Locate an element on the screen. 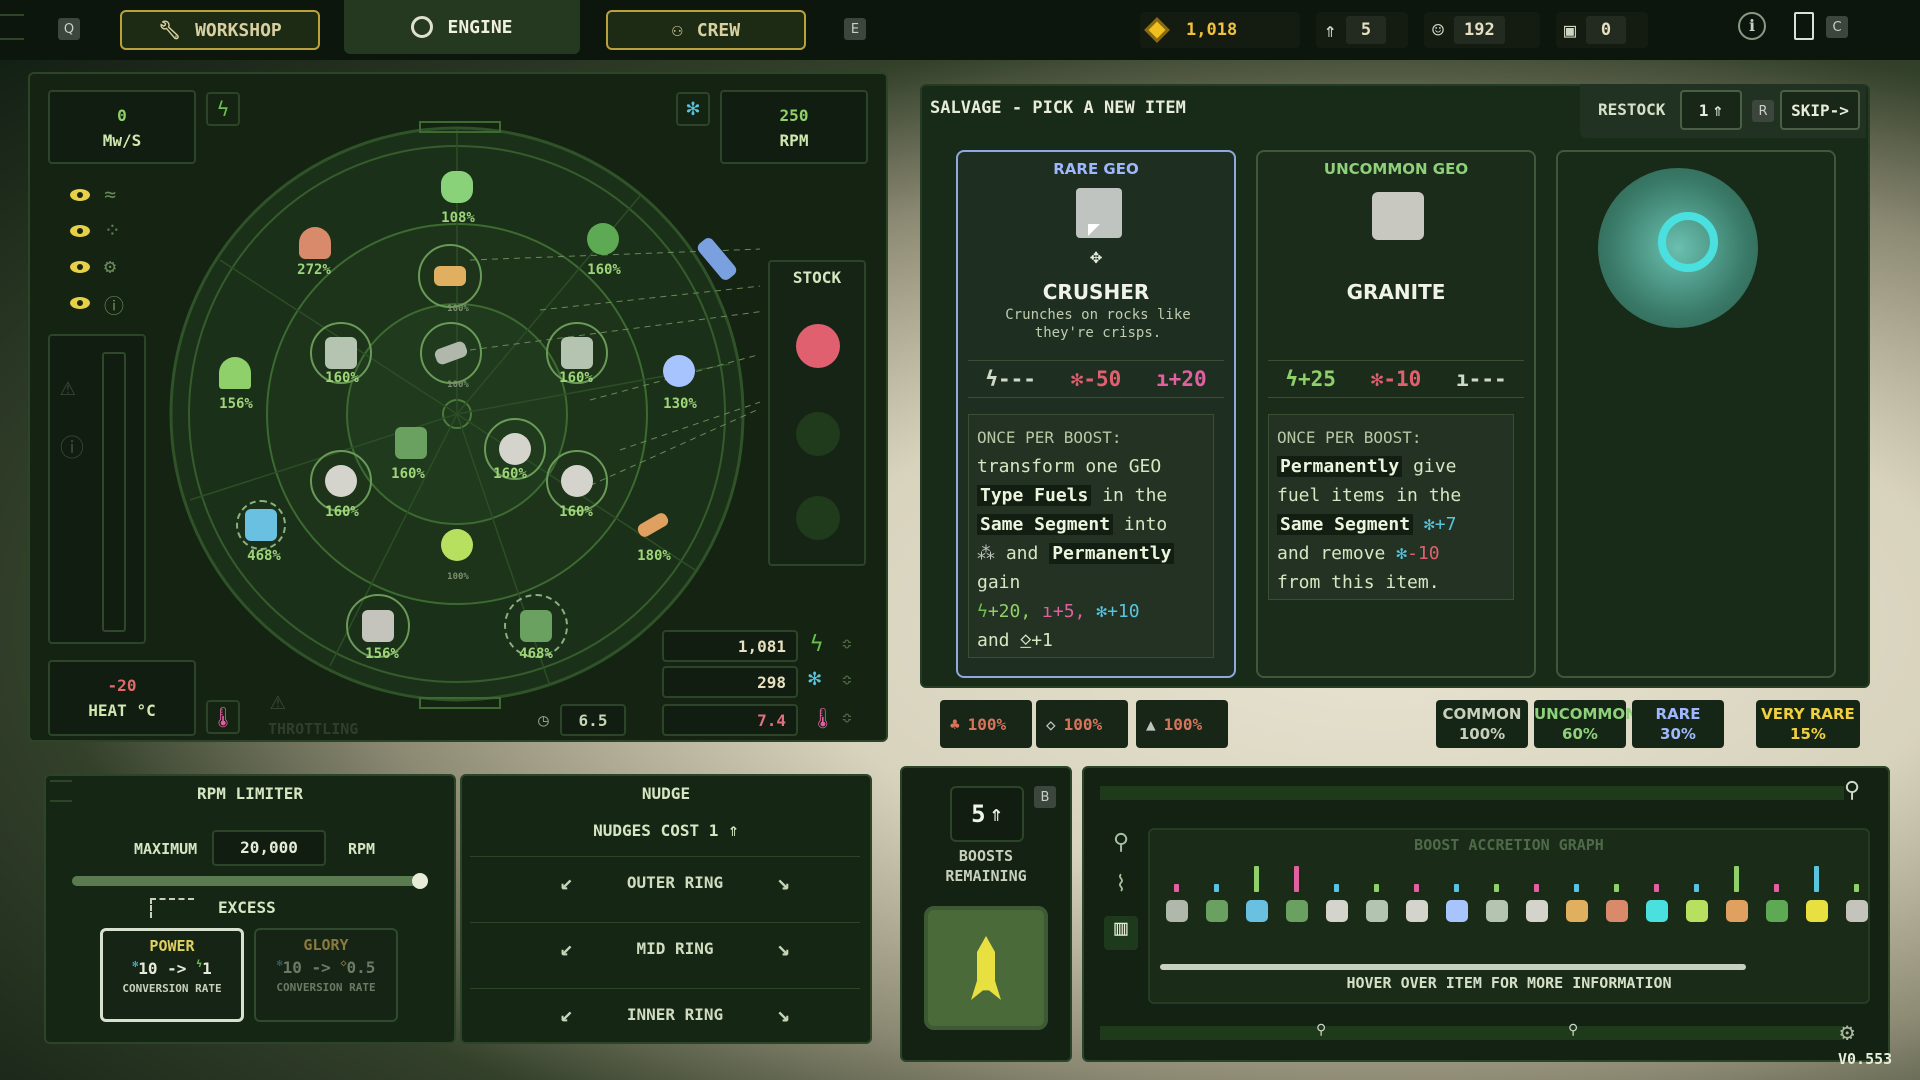 The image size is (1920, 1080). boosts-count-box: 5 ⇑ is located at coordinates (987, 814).